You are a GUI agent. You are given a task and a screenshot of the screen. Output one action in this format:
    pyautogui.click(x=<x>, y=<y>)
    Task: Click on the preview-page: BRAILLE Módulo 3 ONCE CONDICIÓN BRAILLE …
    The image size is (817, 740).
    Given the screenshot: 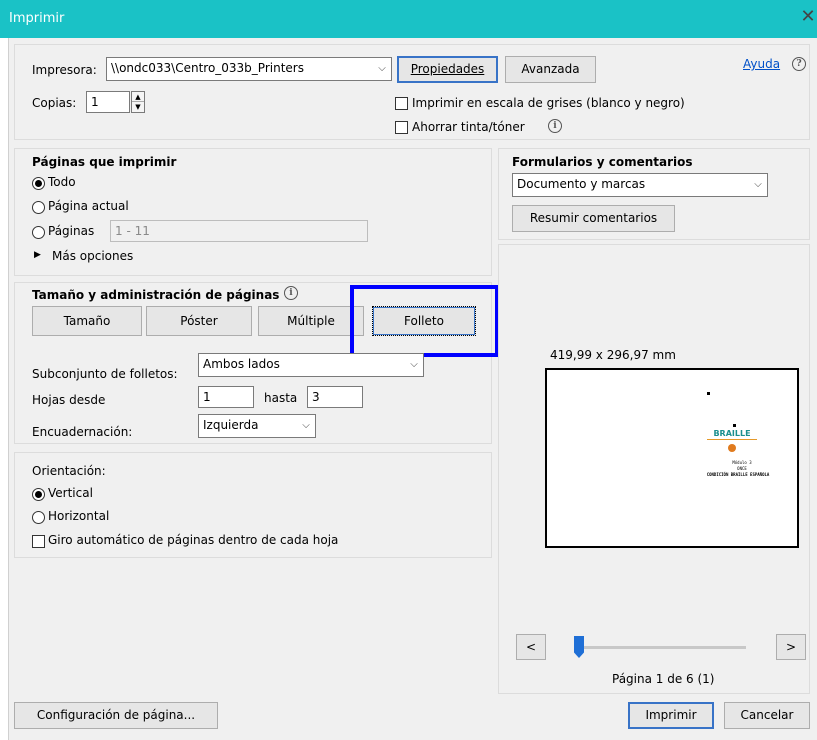 What is the action you would take?
    pyautogui.click(x=672, y=458)
    